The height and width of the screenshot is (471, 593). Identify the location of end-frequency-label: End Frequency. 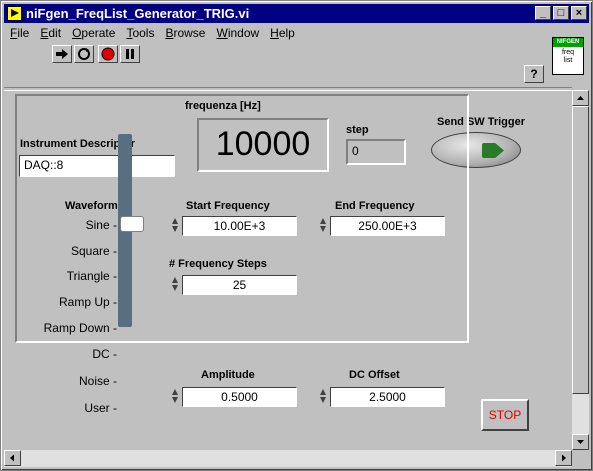
(375, 206).